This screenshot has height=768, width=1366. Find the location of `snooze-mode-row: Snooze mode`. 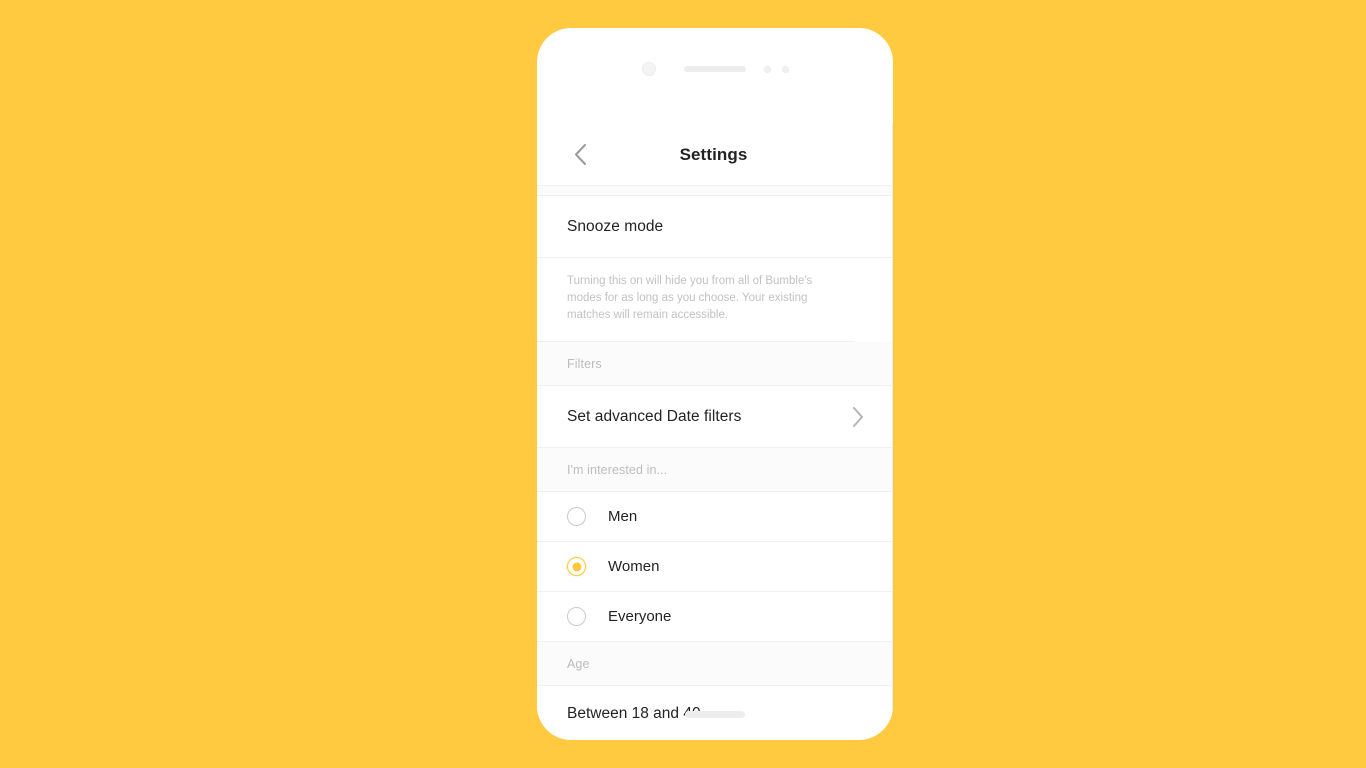

snooze-mode-row: Snooze mode is located at coordinates (714, 227).